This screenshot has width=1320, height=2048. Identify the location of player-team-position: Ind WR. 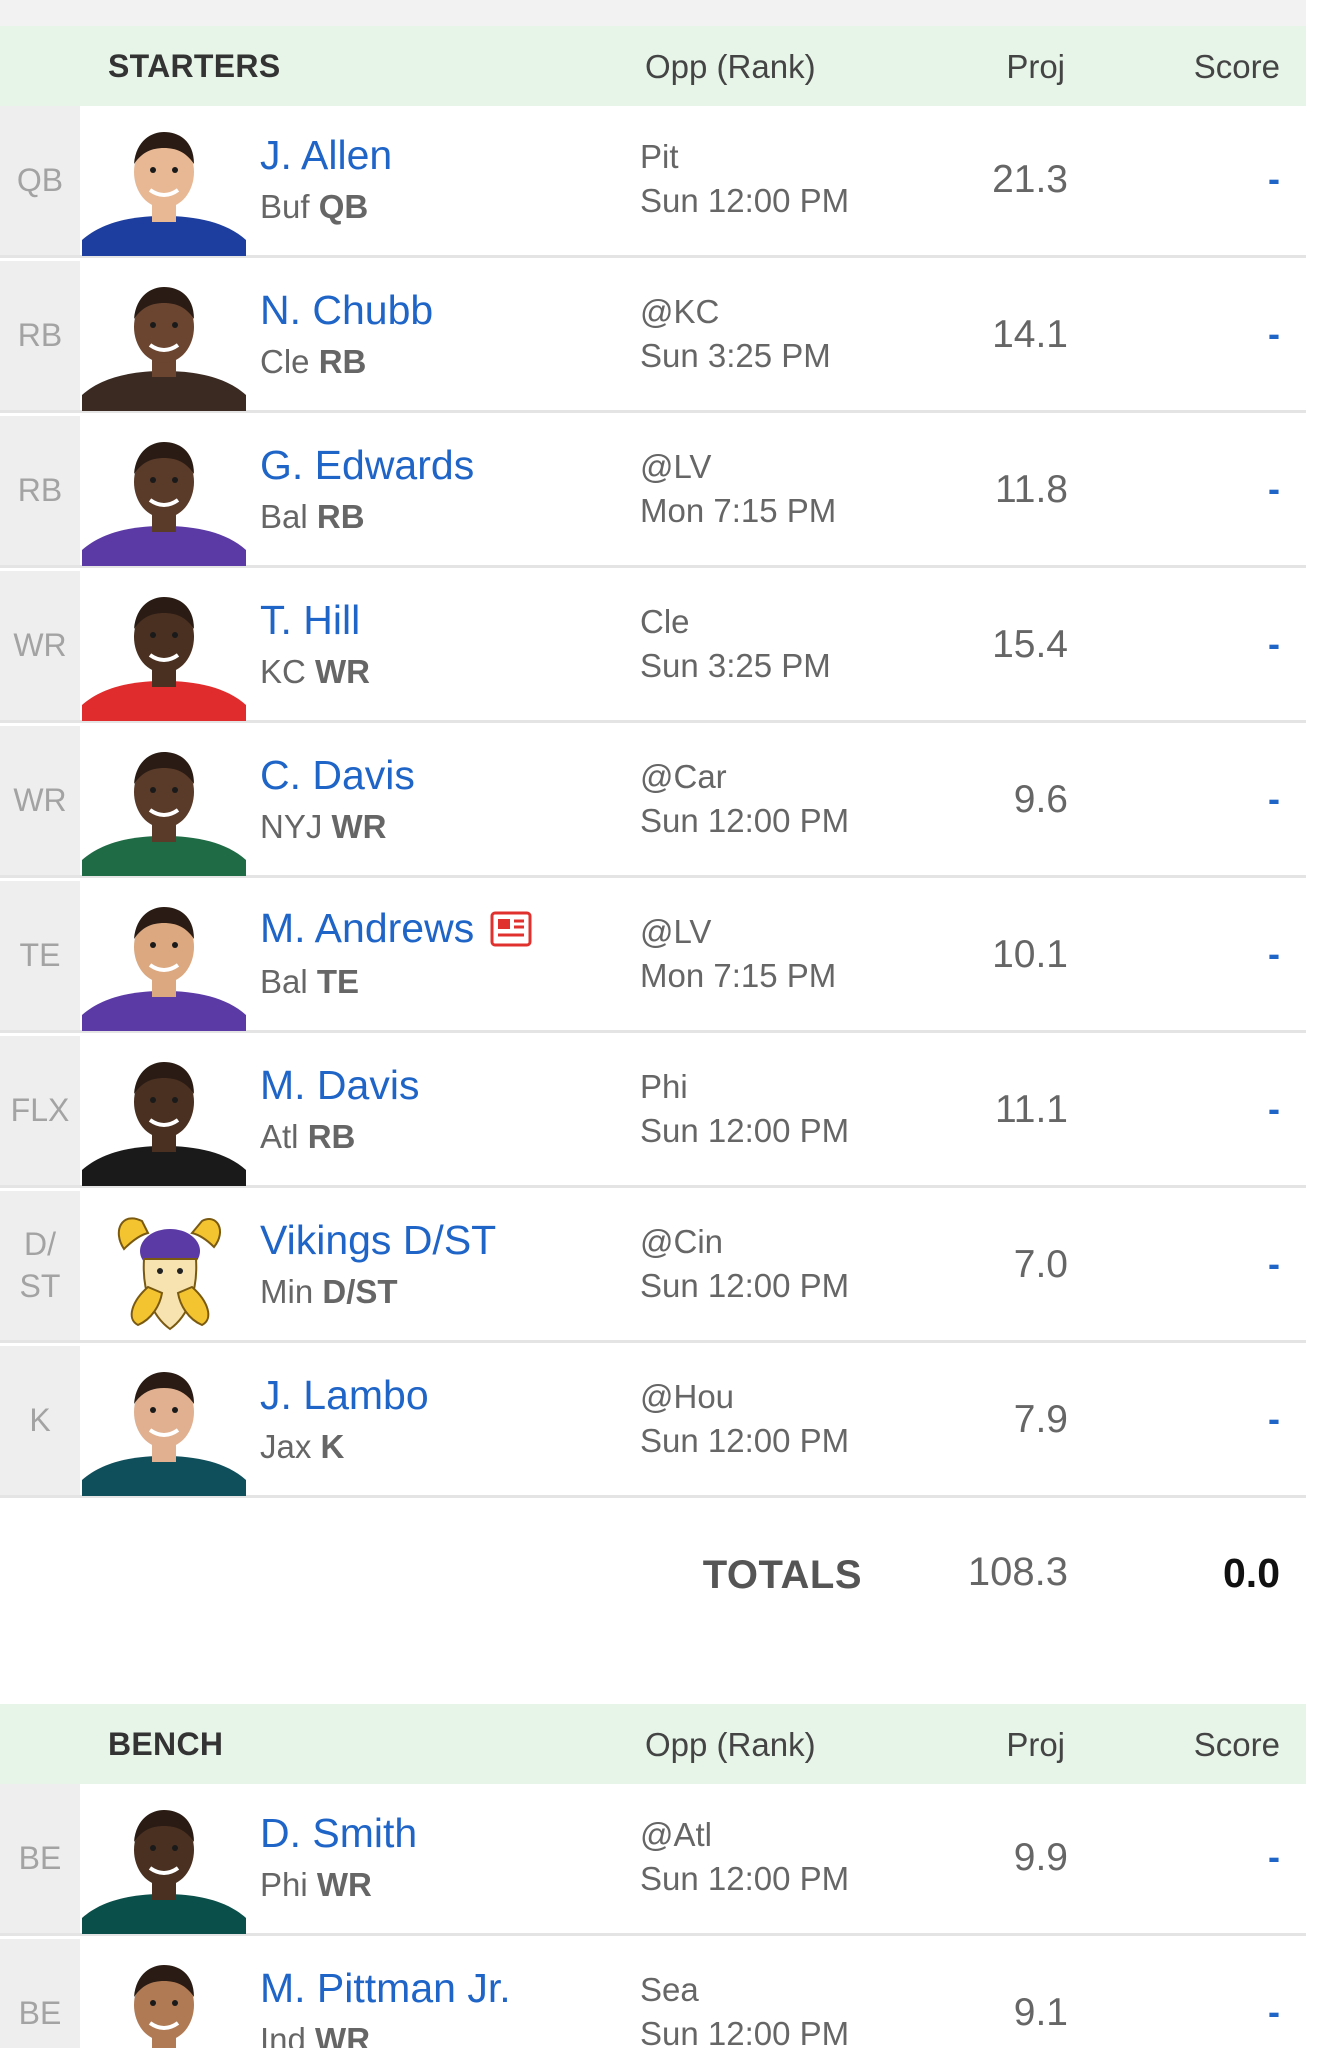
(315, 2034).